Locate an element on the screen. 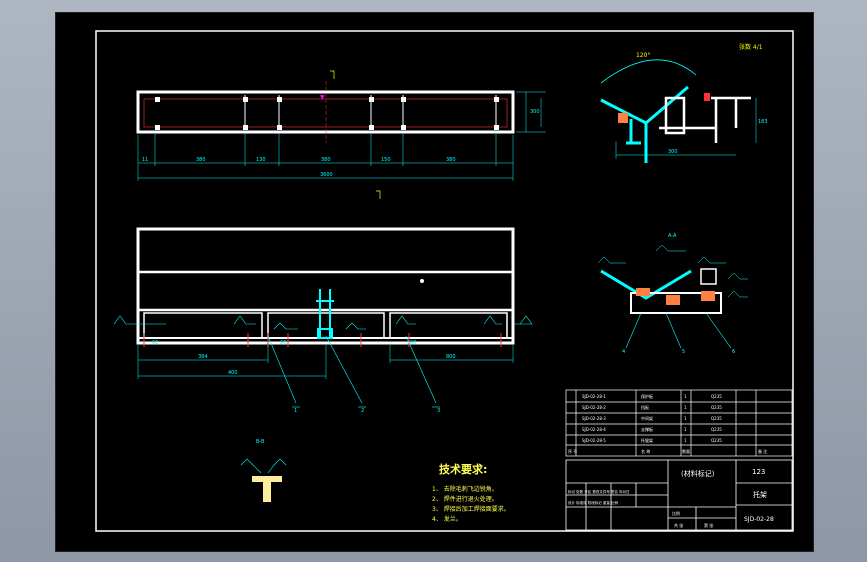  svg-text: 400 is located at coordinates (233, 373).